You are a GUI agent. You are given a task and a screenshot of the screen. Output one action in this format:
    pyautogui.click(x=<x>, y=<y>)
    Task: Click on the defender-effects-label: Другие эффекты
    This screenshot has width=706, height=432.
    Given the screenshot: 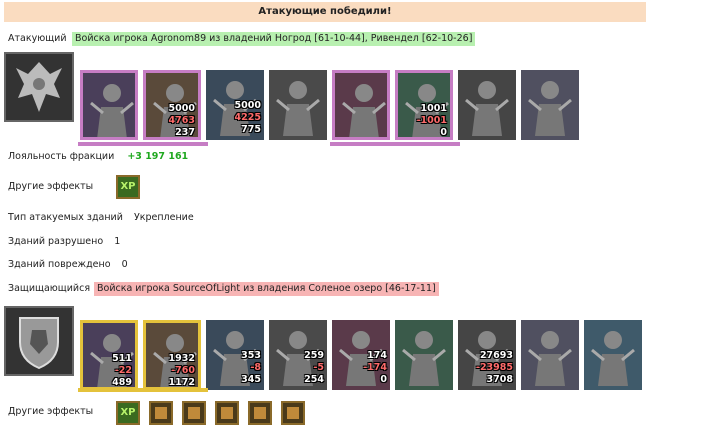 What is the action you would take?
    pyautogui.click(x=51, y=411)
    